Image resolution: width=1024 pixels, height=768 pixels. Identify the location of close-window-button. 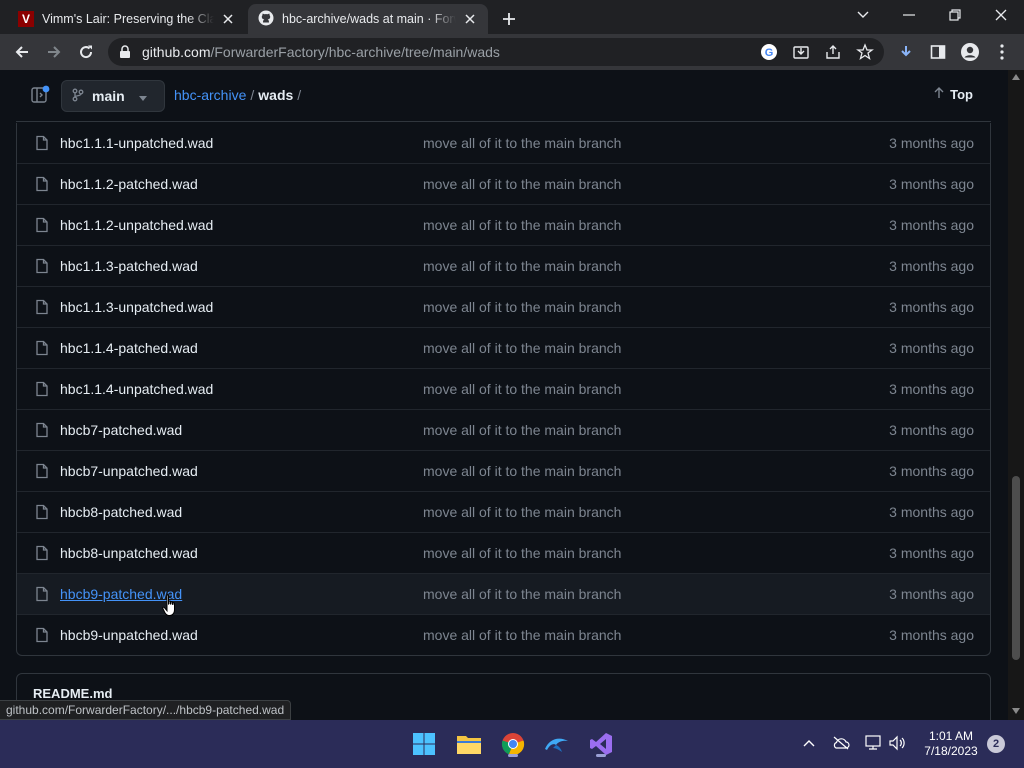
(1001, 15).